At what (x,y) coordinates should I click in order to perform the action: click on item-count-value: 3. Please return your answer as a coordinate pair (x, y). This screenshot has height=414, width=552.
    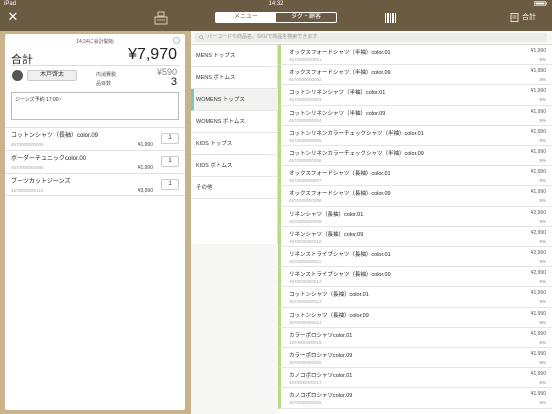
    Looking at the image, I should click on (173, 82).